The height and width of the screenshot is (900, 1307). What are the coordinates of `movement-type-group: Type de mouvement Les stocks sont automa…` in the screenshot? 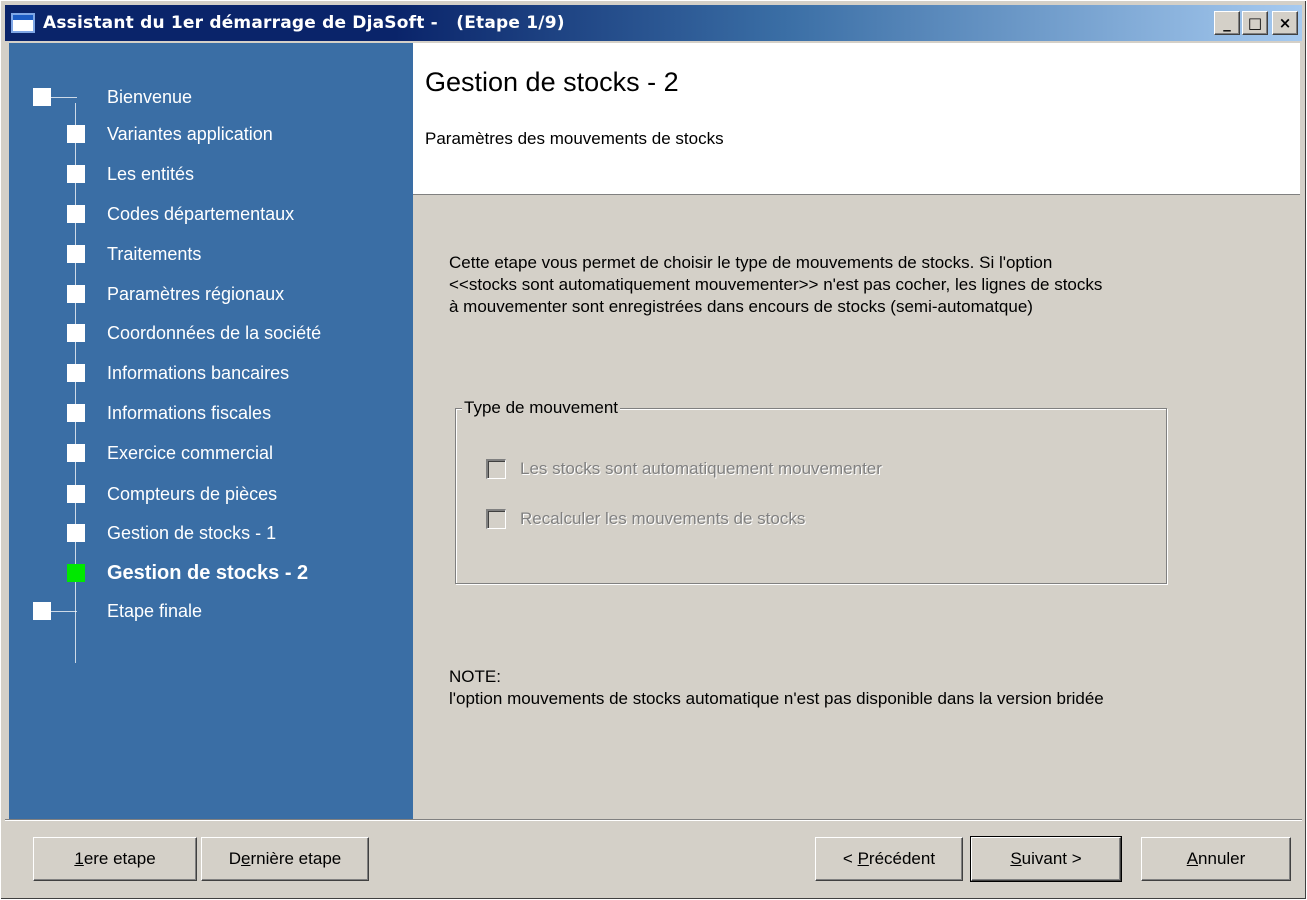 It's located at (811, 491).